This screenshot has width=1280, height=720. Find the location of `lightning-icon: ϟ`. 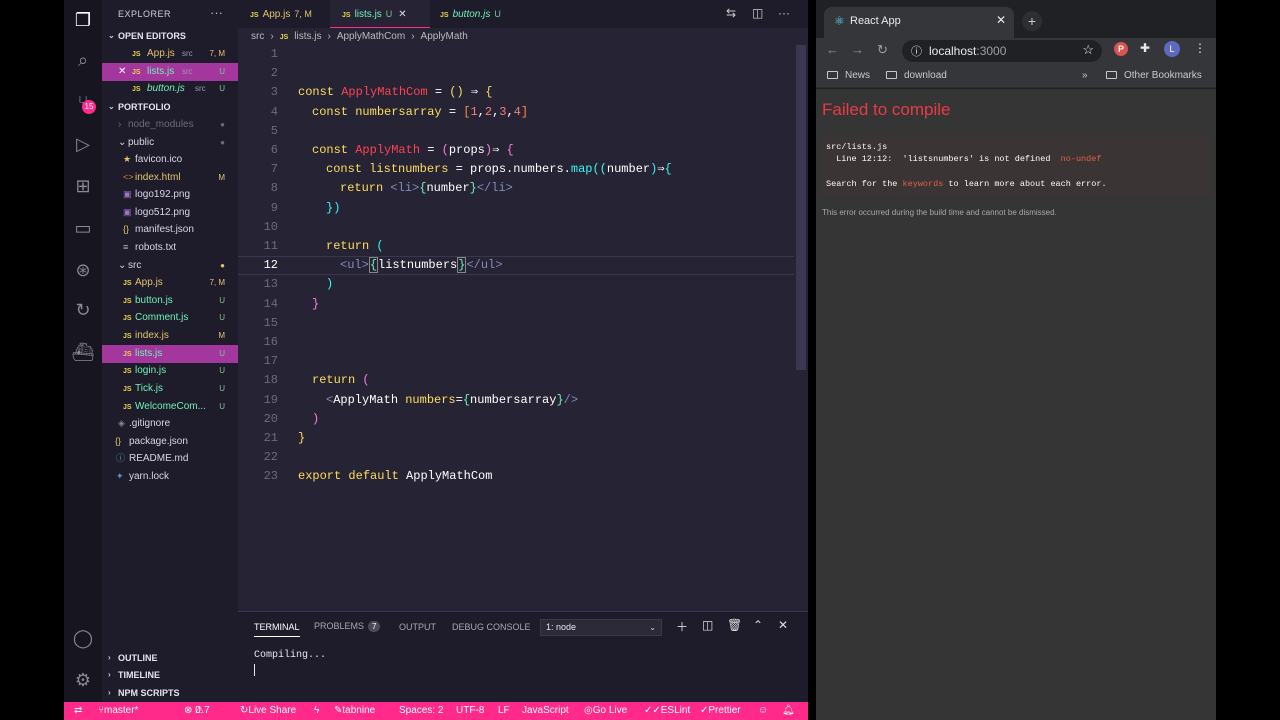

lightning-icon: ϟ is located at coordinates (316, 711).